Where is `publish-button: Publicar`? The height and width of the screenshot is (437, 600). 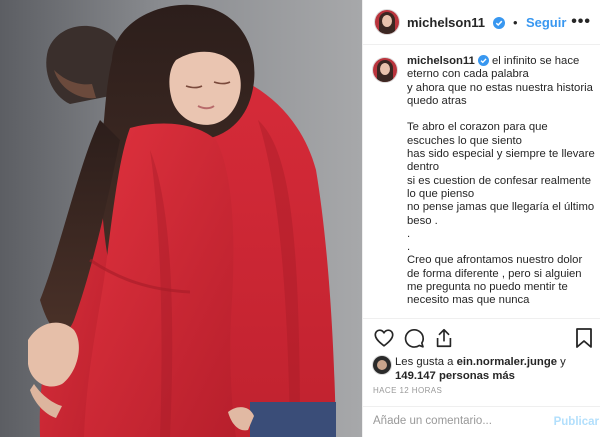
publish-button: Publicar is located at coordinates (576, 422).